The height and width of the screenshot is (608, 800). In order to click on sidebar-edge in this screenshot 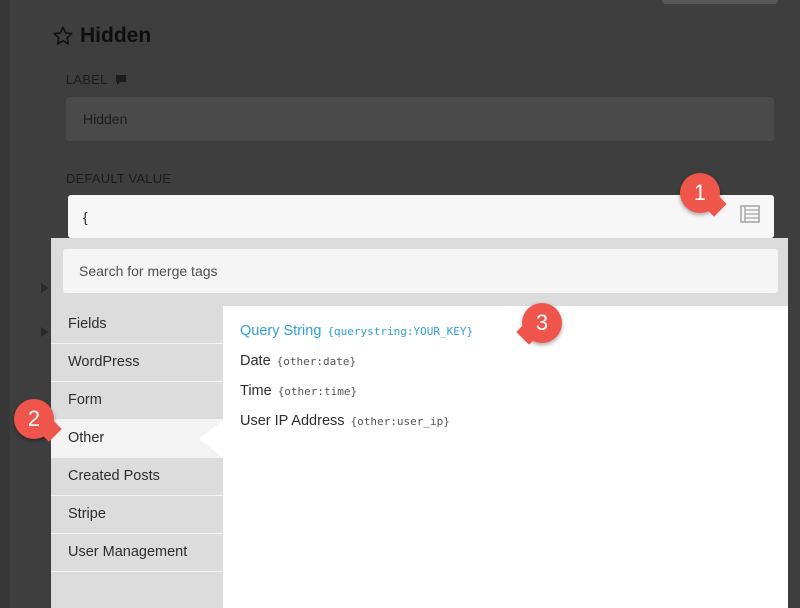, I will do `click(5, 304)`.